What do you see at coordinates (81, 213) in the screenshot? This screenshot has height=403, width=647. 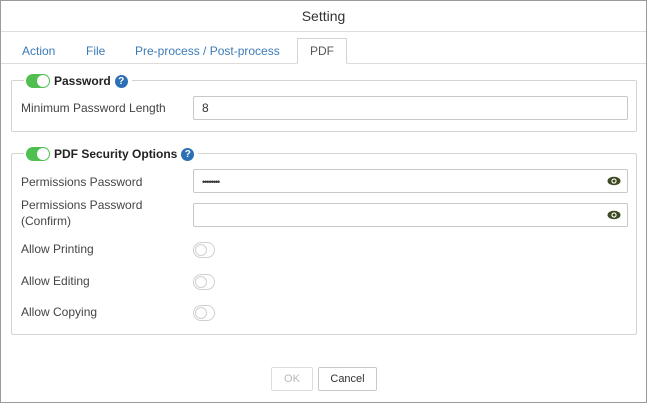 I see `permissions-password-confirm-label: Permissions Password (Confirm)` at bounding box center [81, 213].